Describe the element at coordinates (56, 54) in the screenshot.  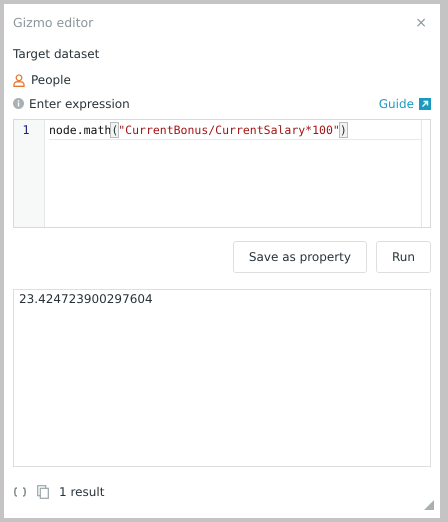
I see `field-label: Target dataset` at that location.